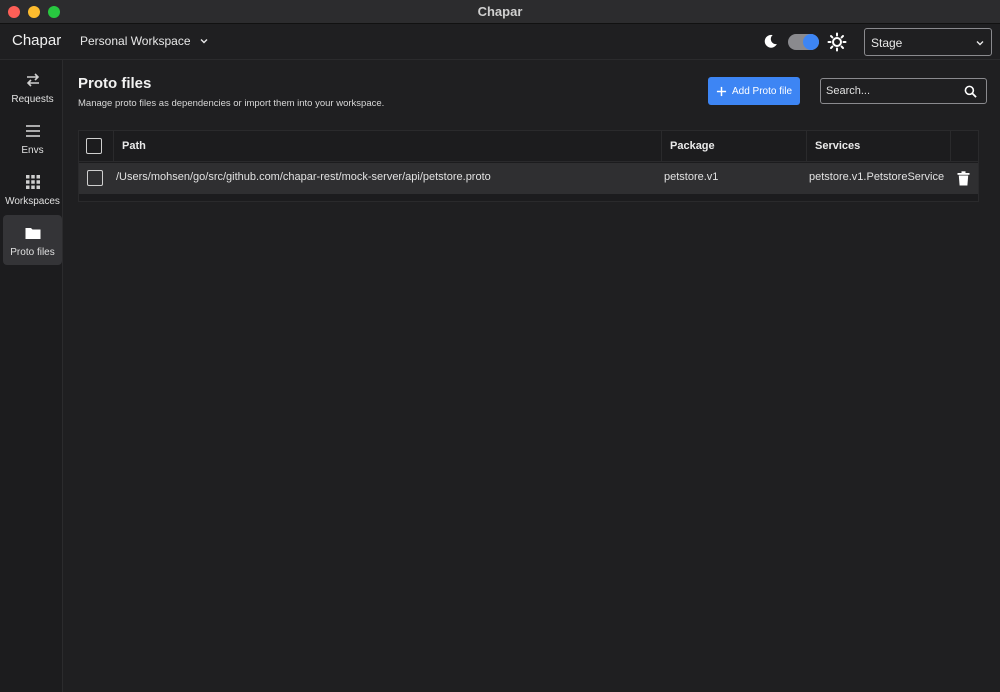 The image size is (1000, 692). What do you see at coordinates (877, 177) in the screenshot?
I see `row-services: petstore.v1.PetstoreService` at bounding box center [877, 177].